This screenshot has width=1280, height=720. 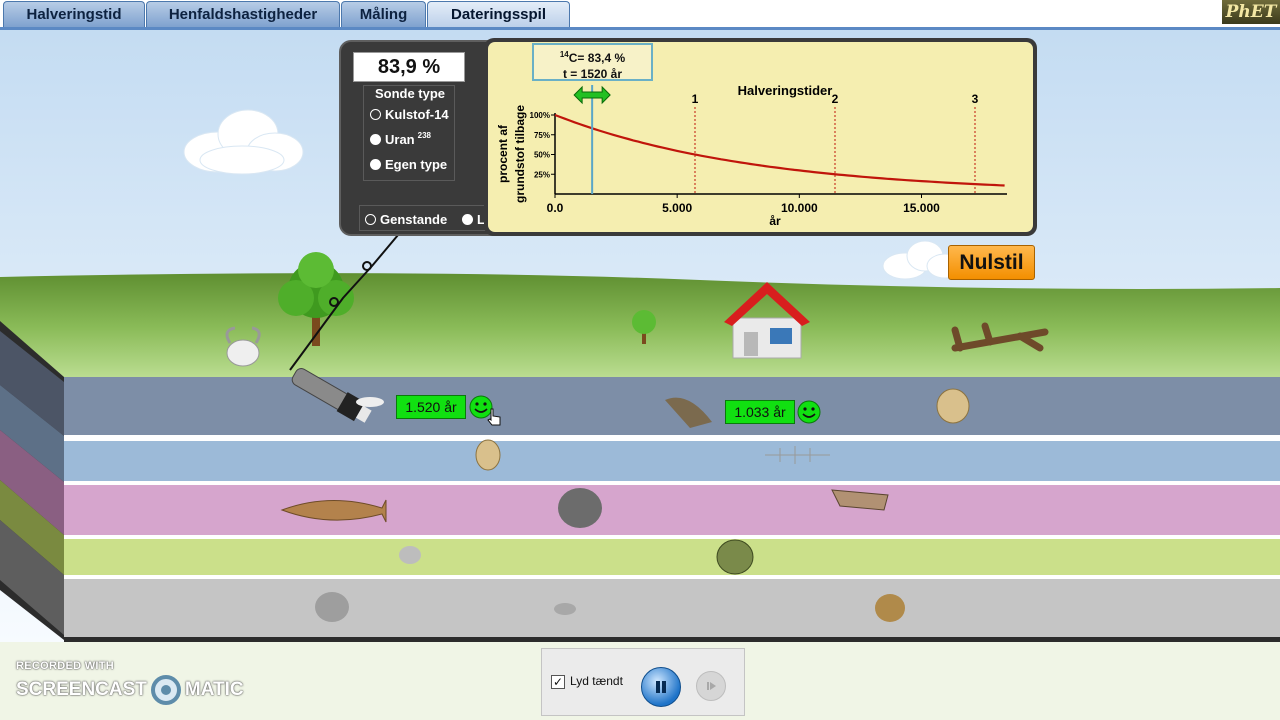 What do you see at coordinates (243, 14) in the screenshot?
I see `tab-henfaldshastigheder: Henfaldshastigheder` at bounding box center [243, 14].